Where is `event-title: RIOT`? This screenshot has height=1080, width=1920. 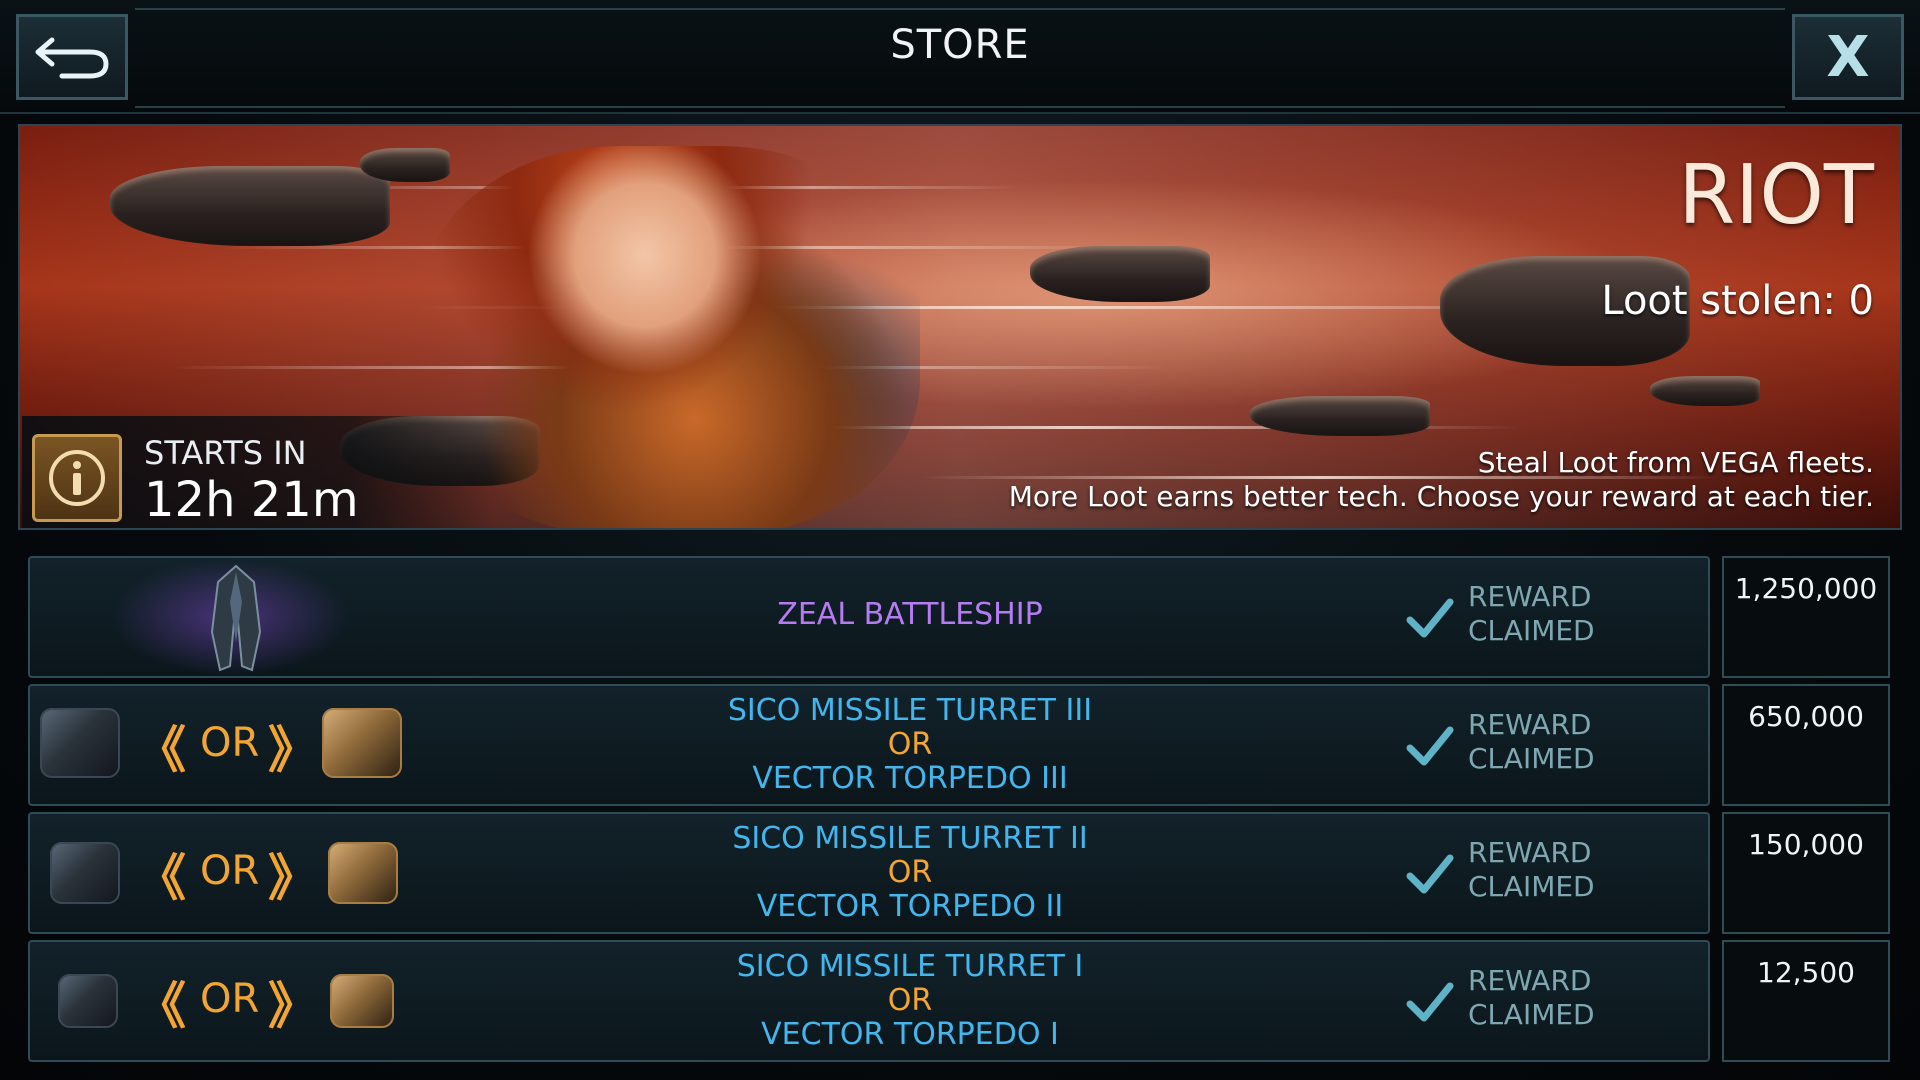
event-title: RIOT is located at coordinates (1776, 195).